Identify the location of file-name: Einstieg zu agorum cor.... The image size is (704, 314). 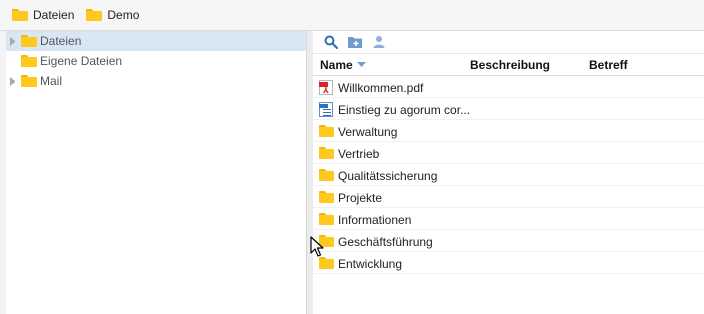
(404, 110).